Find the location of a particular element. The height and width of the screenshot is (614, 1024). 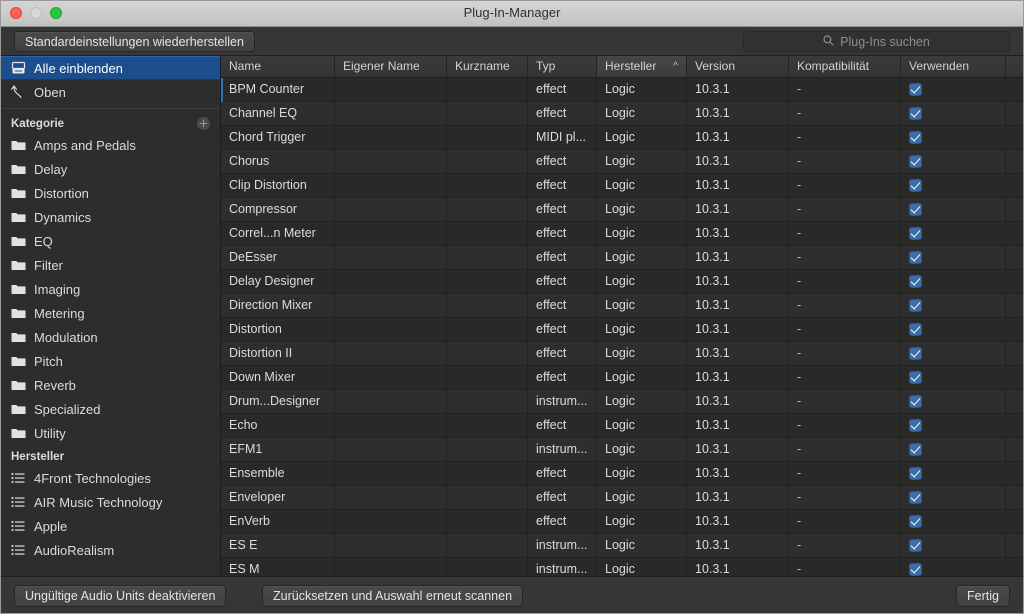

column-header-short_name: Kurzname is located at coordinates (487, 66).